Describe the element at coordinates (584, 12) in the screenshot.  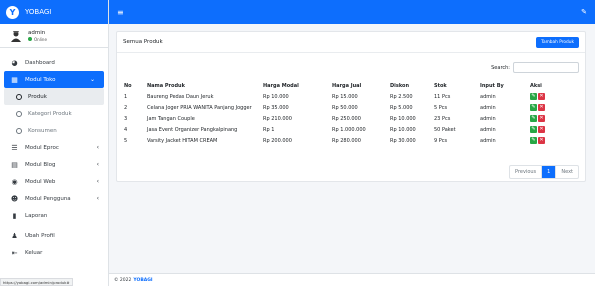
I see `edit-icon: ✎` at that location.